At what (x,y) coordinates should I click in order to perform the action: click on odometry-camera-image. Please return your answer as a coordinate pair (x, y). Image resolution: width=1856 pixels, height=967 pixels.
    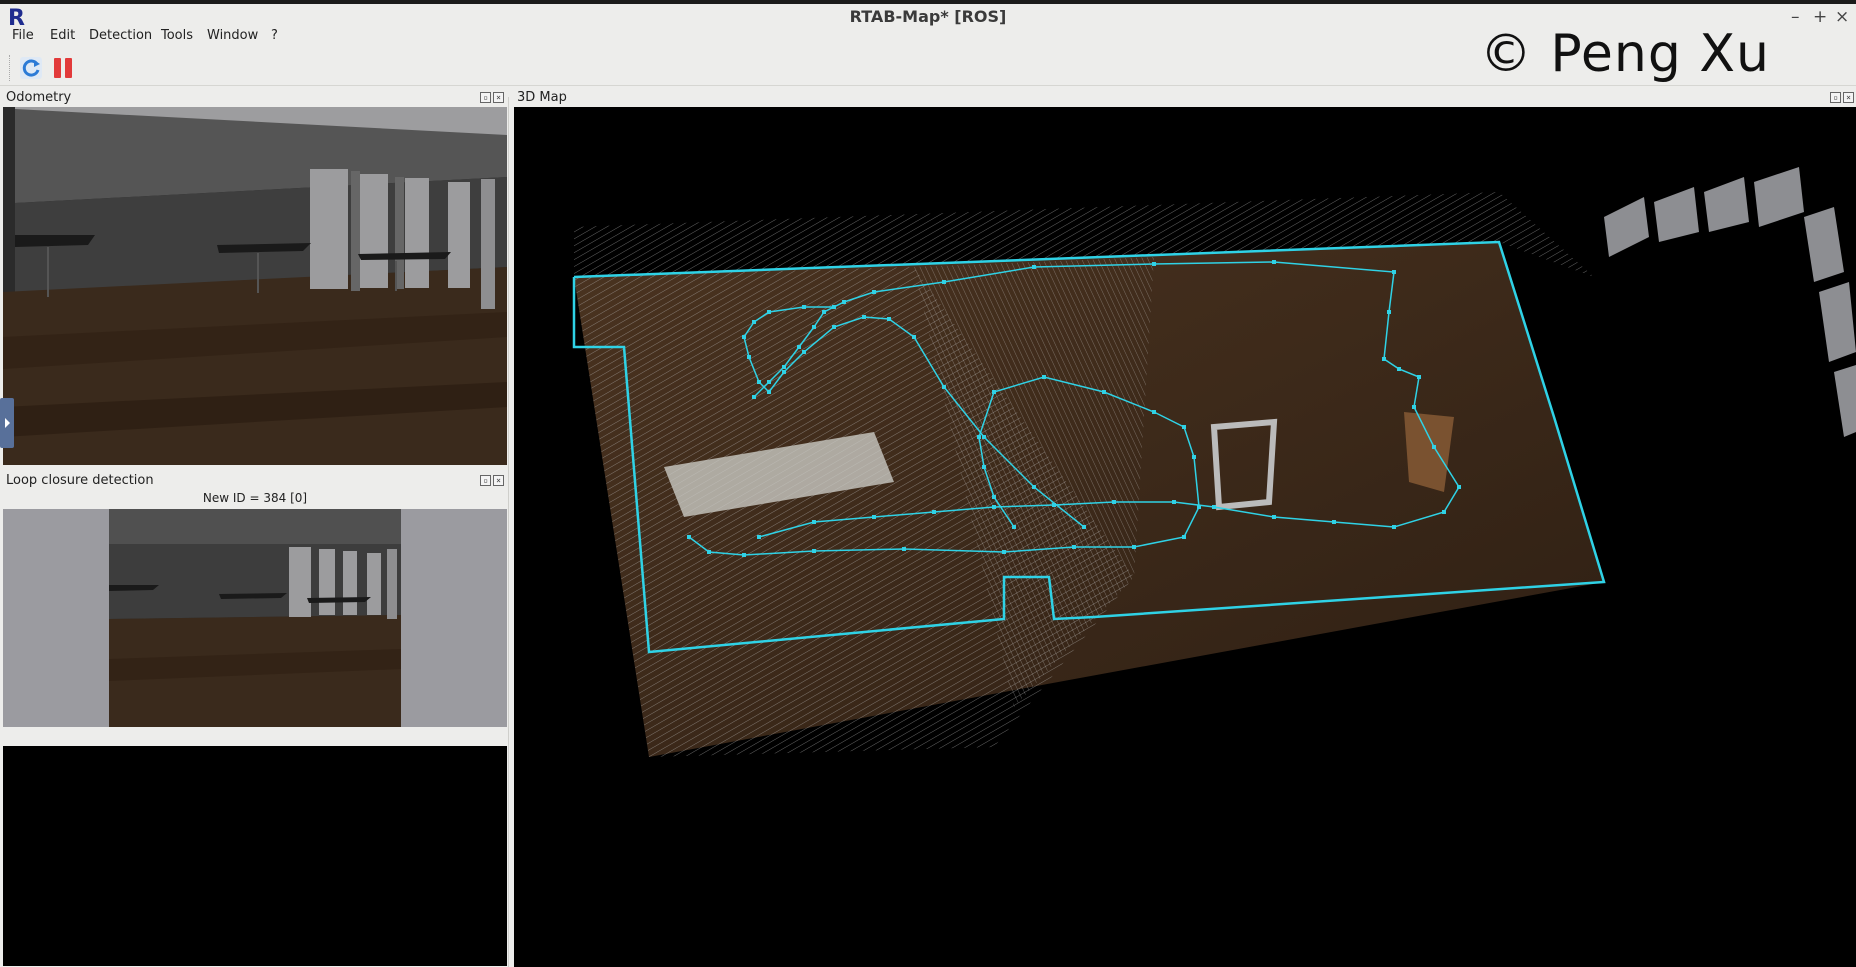
    Looking at the image, I should click on (255, 286).